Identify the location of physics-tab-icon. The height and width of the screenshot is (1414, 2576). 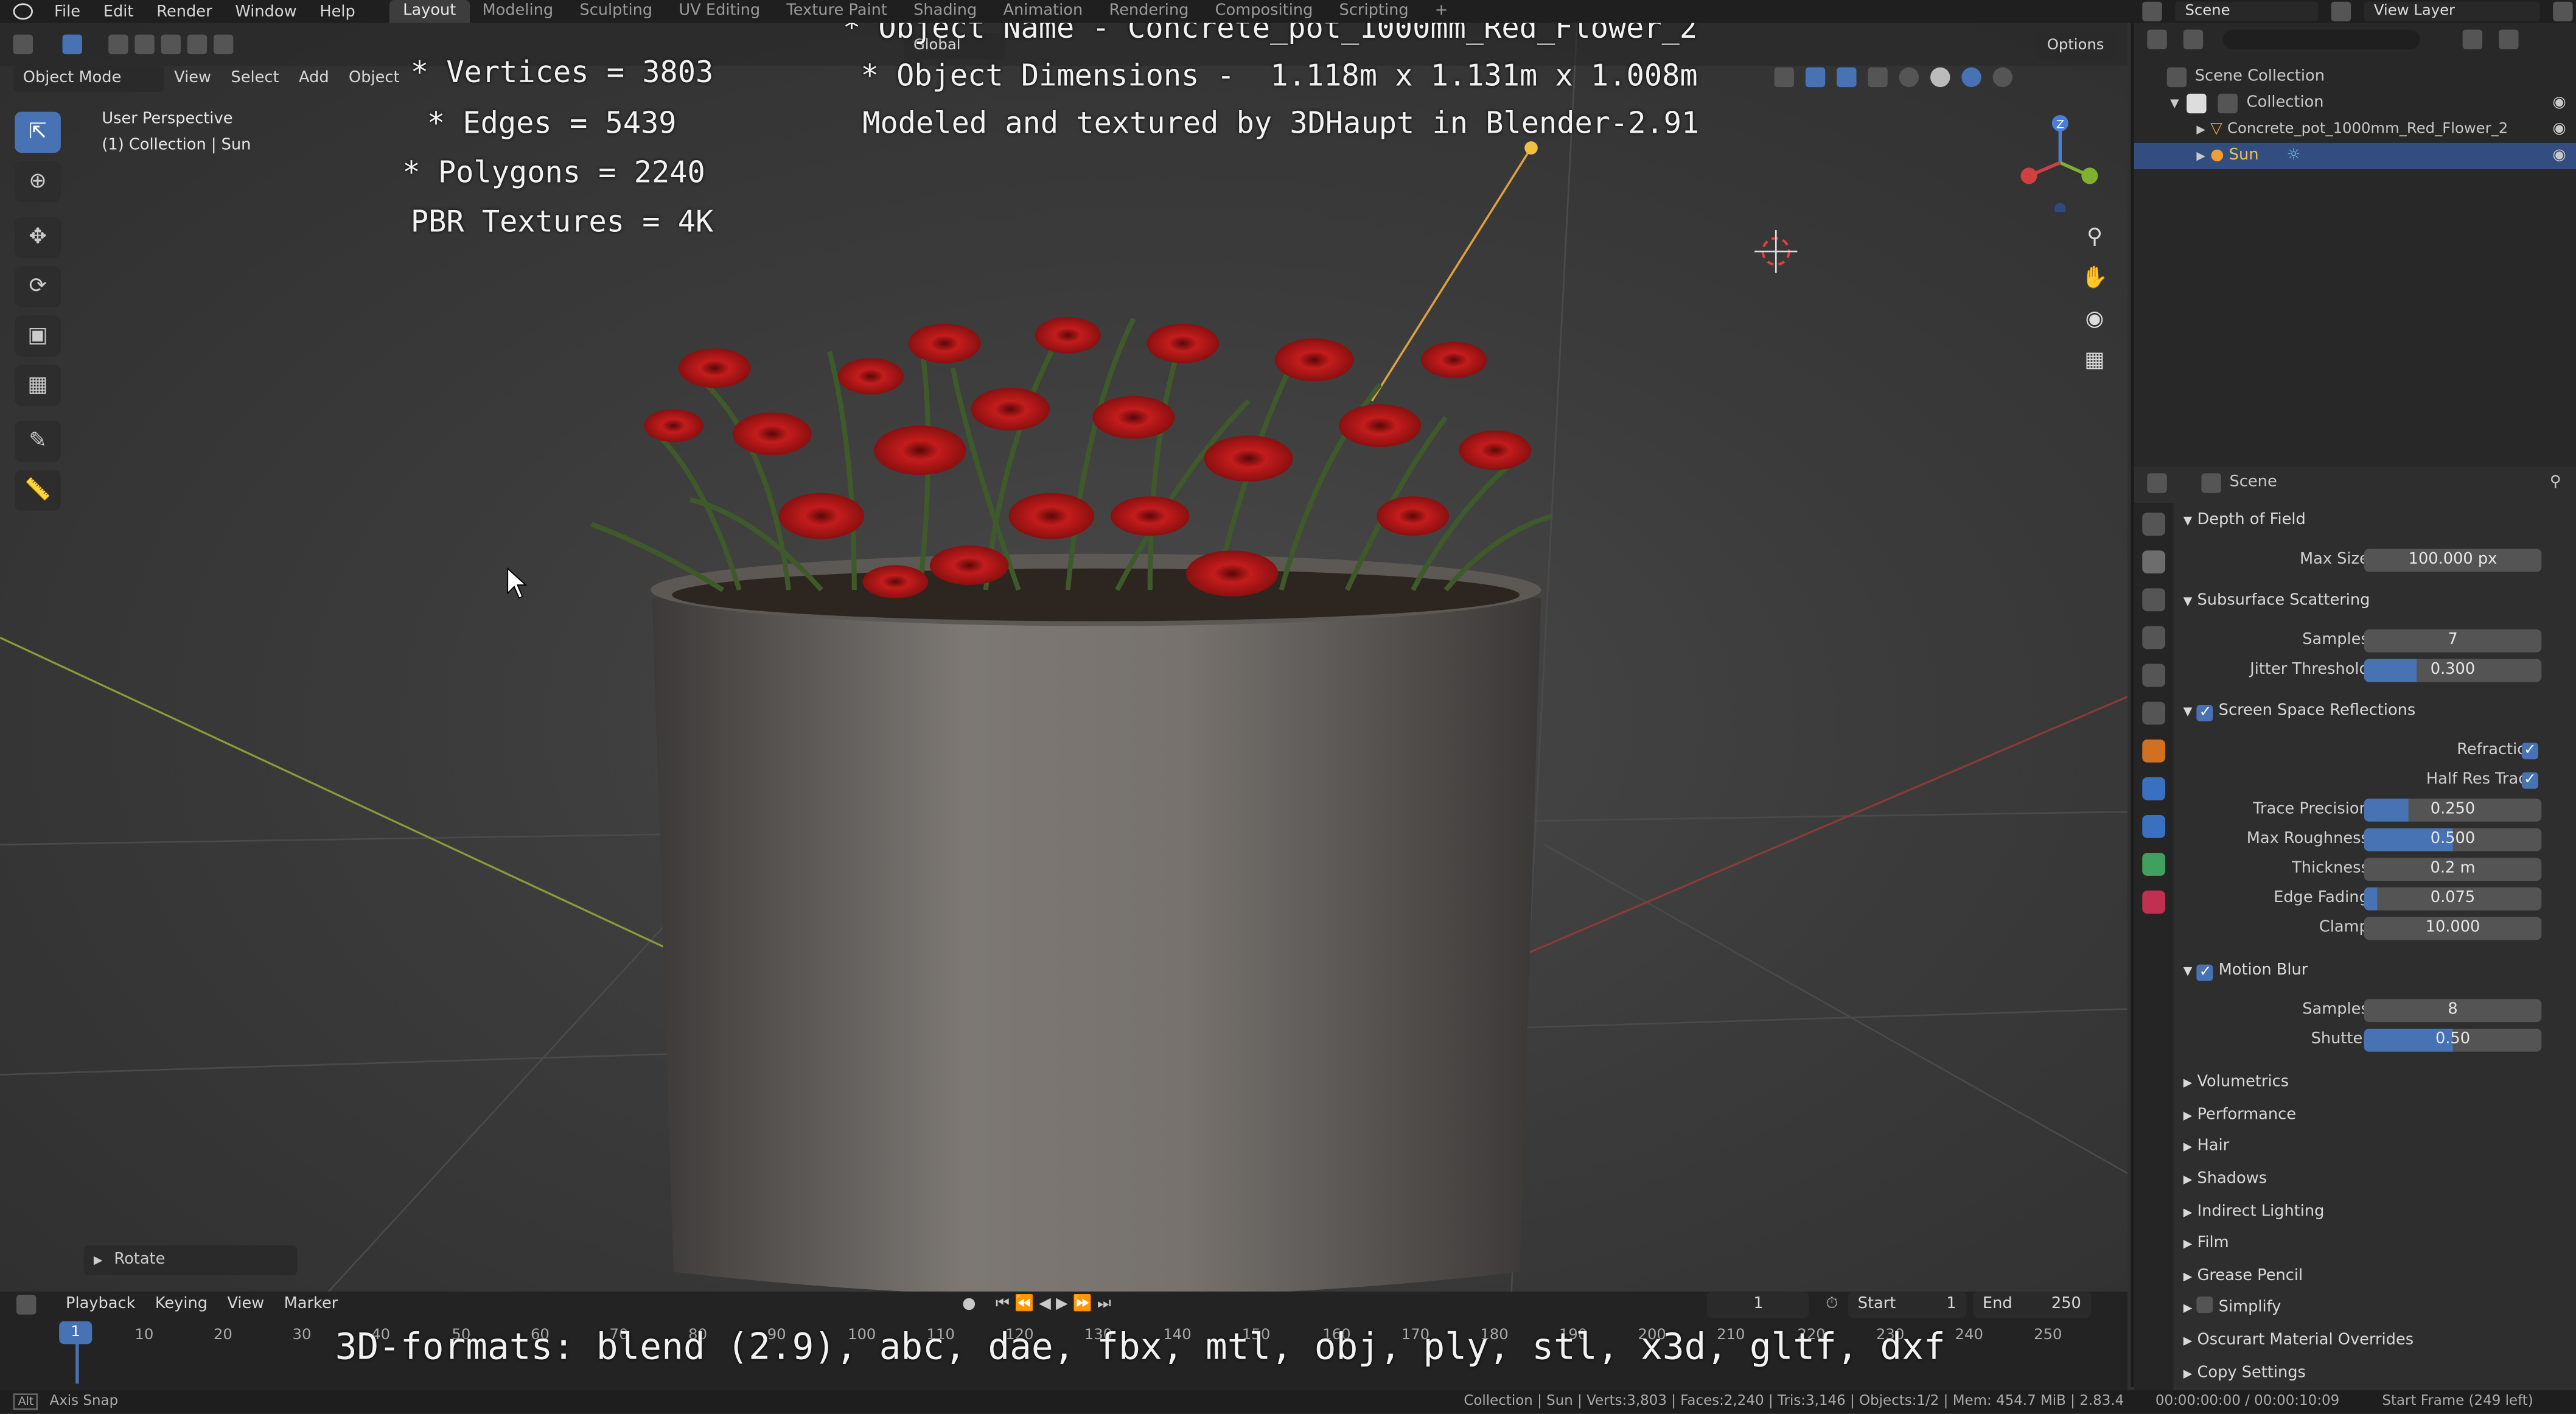
(2154, 788).